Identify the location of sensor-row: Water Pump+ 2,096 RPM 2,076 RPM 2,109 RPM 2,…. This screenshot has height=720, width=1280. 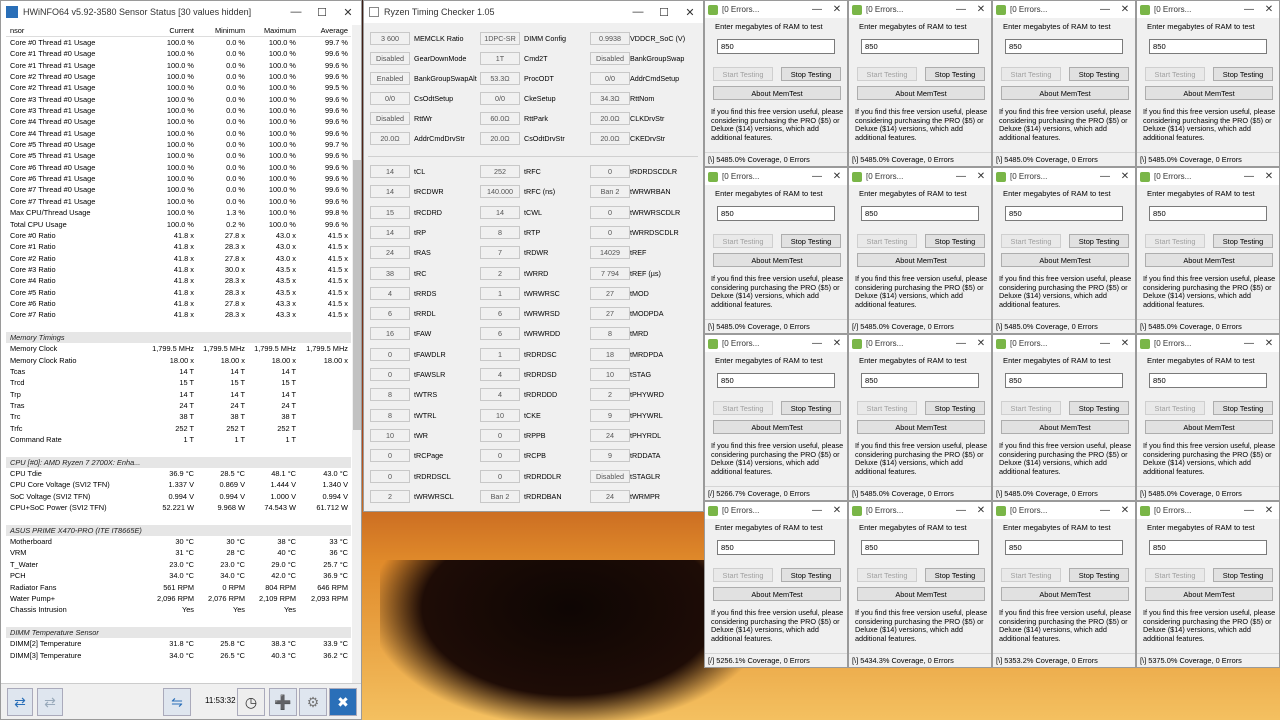
(178, 598).